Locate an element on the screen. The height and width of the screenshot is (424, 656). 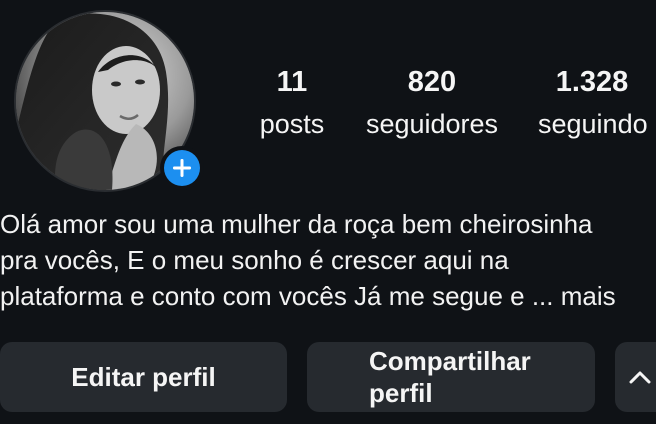
bio-more-link: mais is located at coordinates (588, 296).